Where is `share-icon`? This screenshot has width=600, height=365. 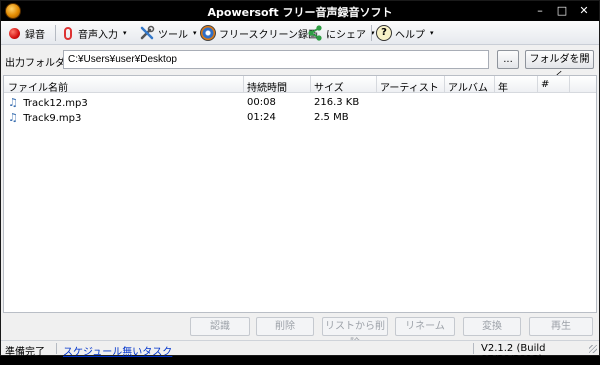
share-icon is located at coordinates (315, 33).